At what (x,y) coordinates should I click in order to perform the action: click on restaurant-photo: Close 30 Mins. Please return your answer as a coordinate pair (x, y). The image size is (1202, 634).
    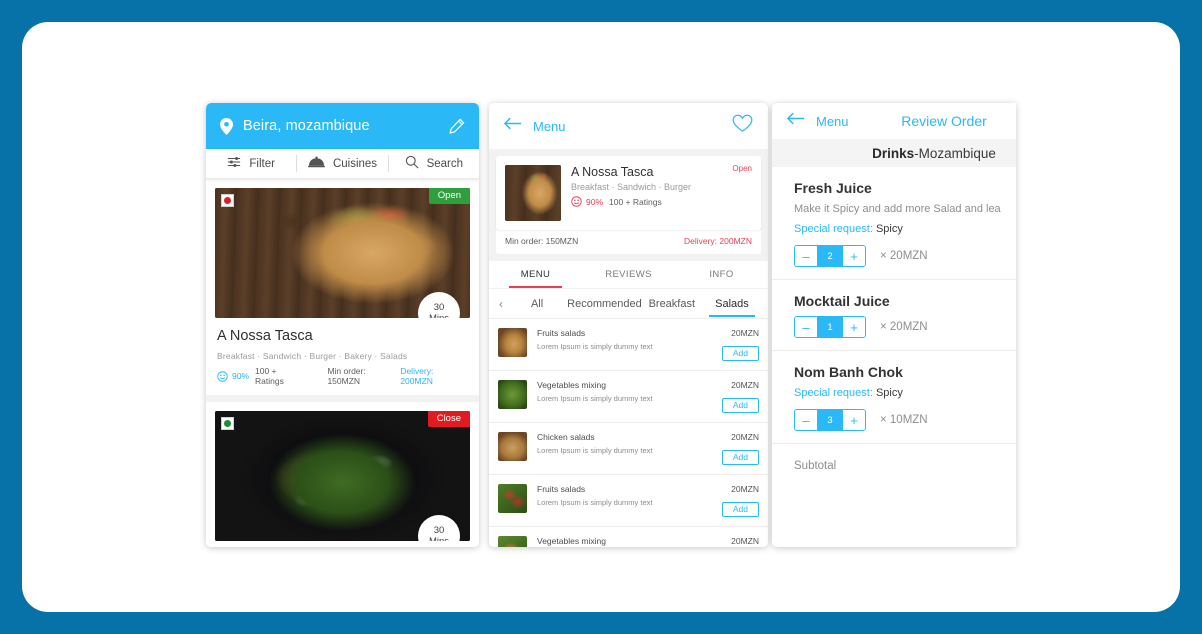
    Looking at the image, I should click on (342, 476).